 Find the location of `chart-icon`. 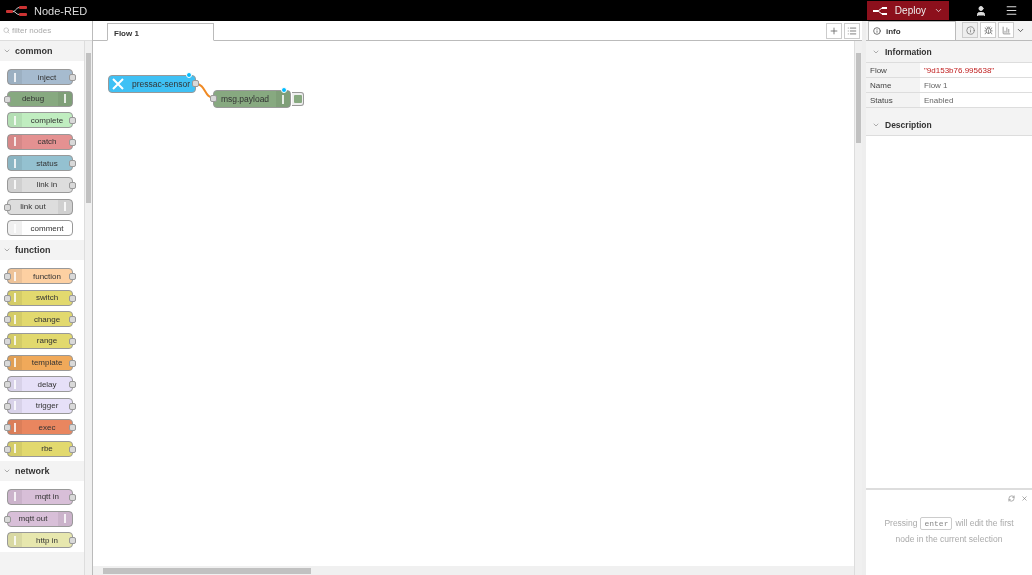

chart-icon is located at coordinates (1006, 30).